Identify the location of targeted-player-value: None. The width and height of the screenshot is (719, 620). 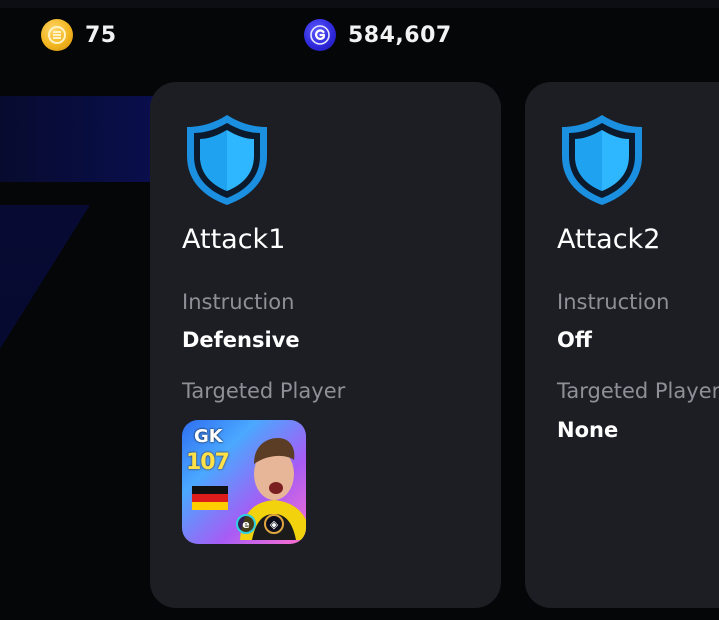
(588, 430).